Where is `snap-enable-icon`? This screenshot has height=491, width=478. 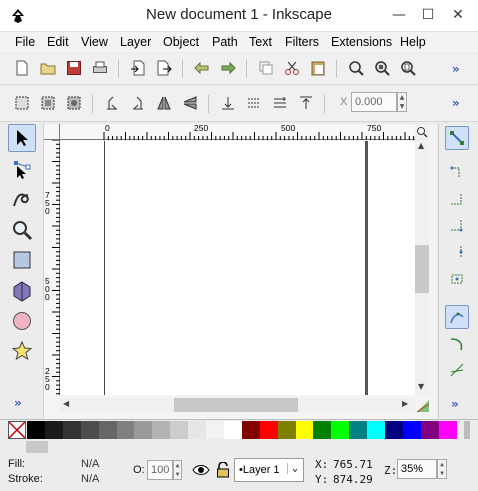 snap-enable-icon is located at coordinates (457, 138).